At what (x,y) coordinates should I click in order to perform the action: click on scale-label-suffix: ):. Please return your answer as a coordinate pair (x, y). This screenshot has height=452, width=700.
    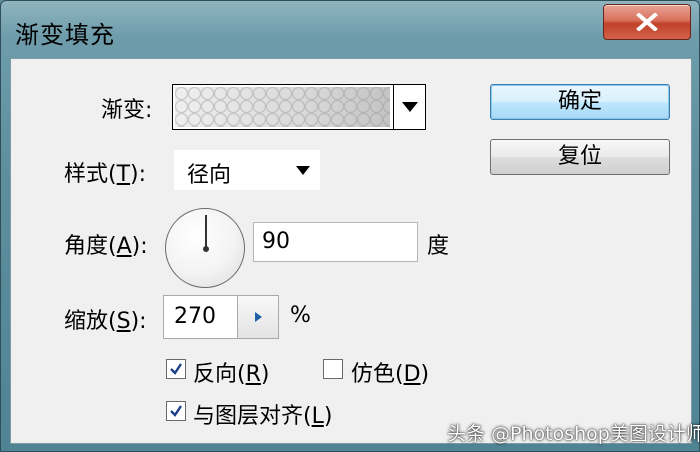
    Looking at the image, I should click on (138, 321).